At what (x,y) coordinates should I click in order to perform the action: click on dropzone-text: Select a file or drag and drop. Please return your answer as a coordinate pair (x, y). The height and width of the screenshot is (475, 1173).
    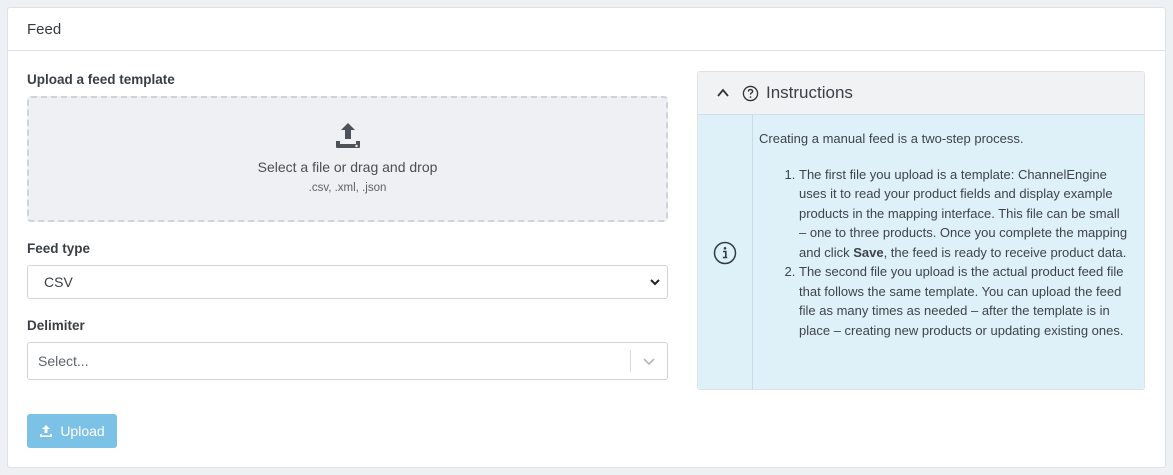
    Looking at the image, I should click on (347, 167).